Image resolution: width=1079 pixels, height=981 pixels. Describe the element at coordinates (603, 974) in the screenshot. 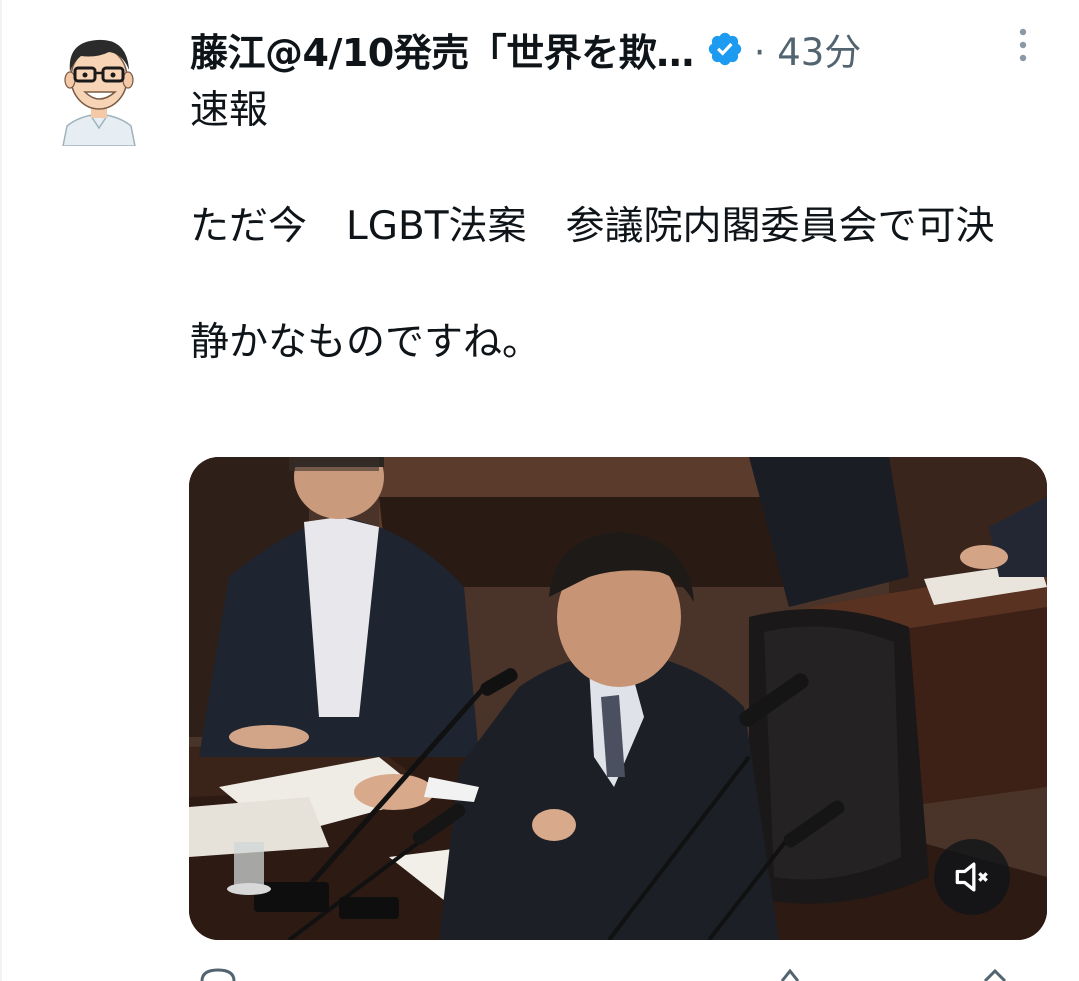

I see `tweet-action-bar` at that location.